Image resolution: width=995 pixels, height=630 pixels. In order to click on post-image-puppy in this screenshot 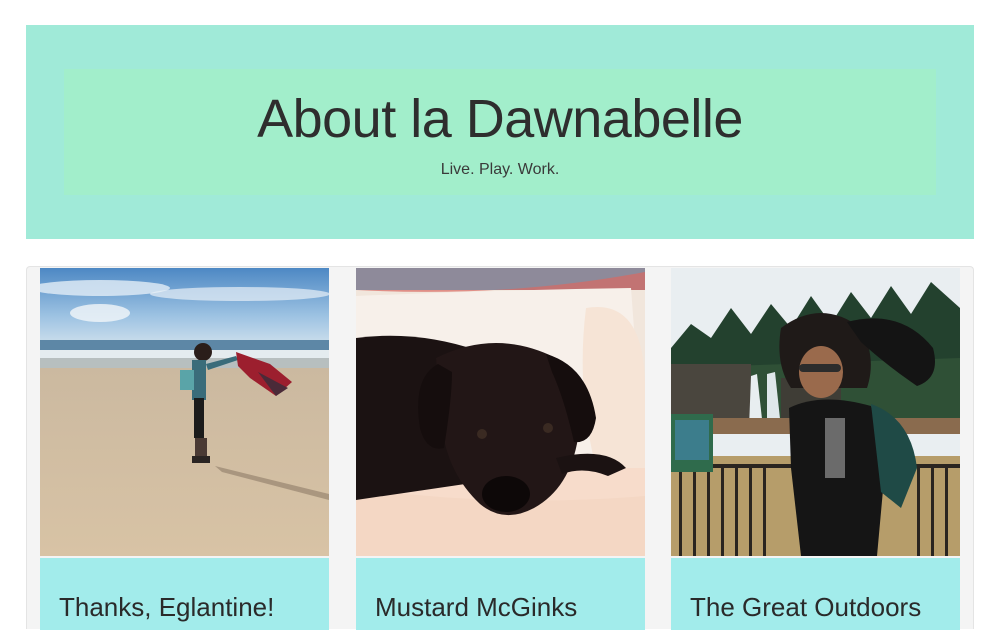, I will do `click(500, 412)`.